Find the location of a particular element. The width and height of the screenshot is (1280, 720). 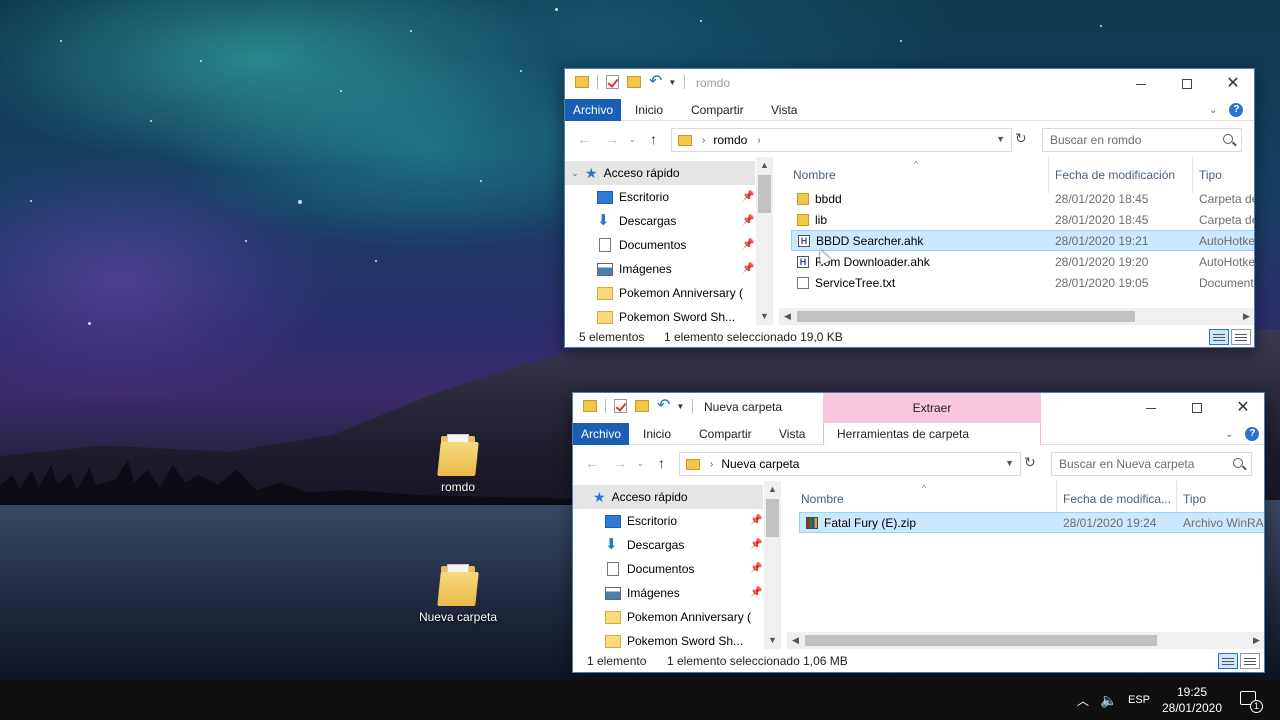

search-input: Buscar en romdo is located at coordinates (1142, 140).